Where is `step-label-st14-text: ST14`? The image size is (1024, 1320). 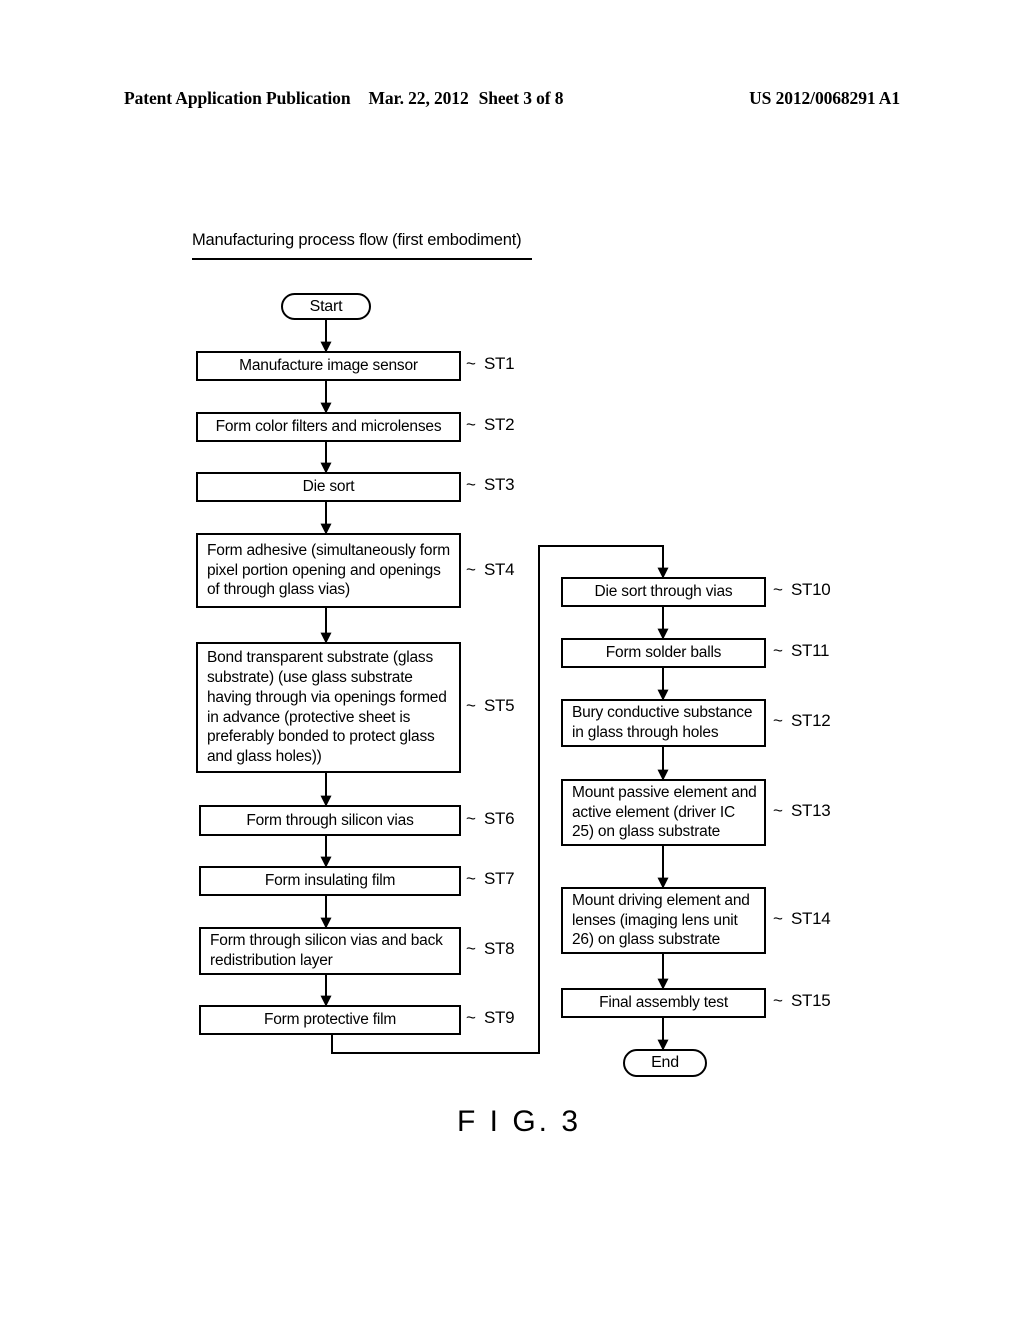
step-label-st14-text: ST14 is located at coordinates (811, 918).